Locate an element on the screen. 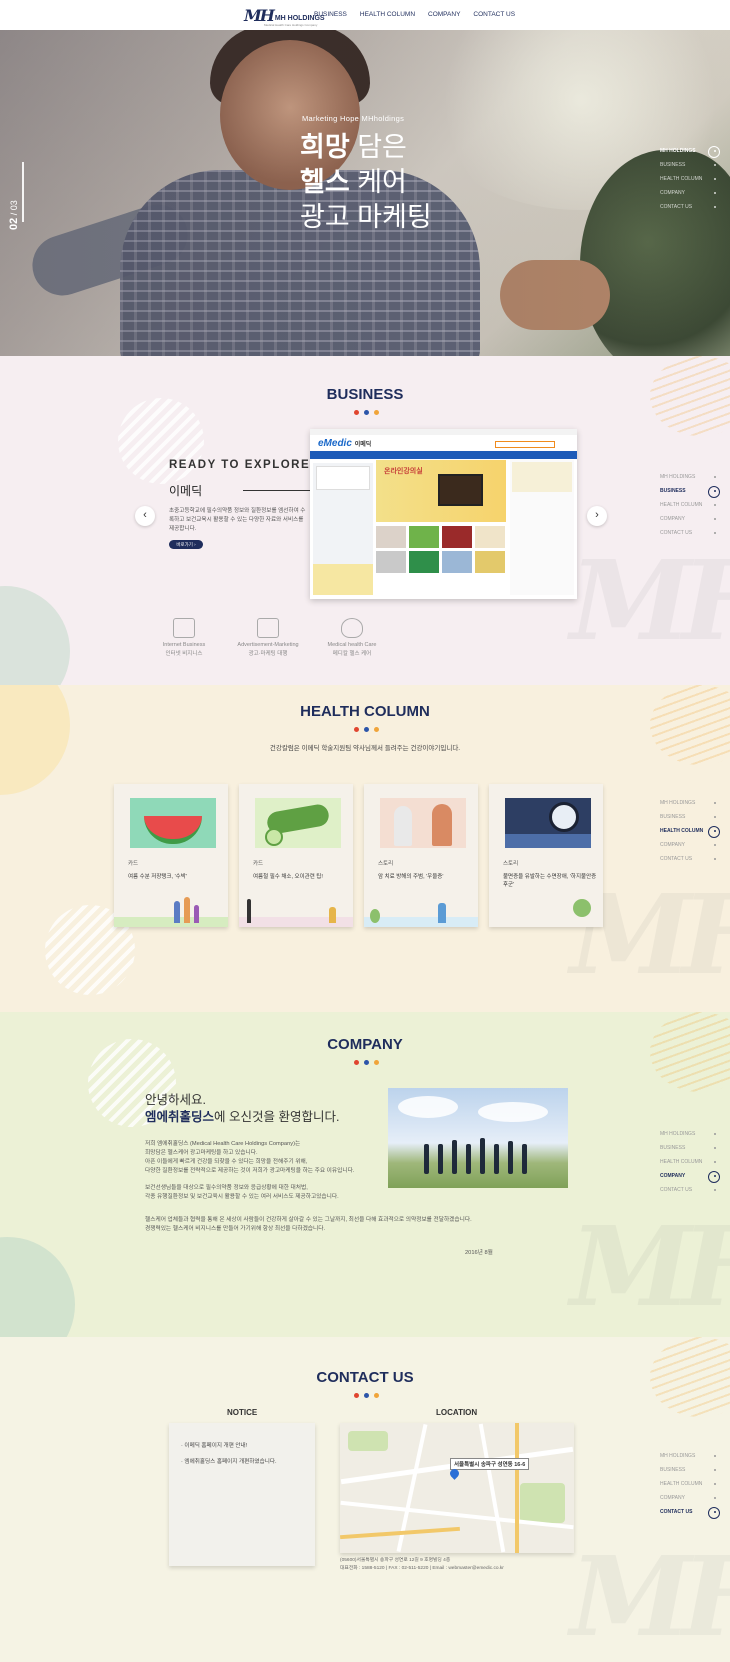 The width and height of the screenshot is (730, 1662). category-en: Internet Business is located at coordinates (184, 645).